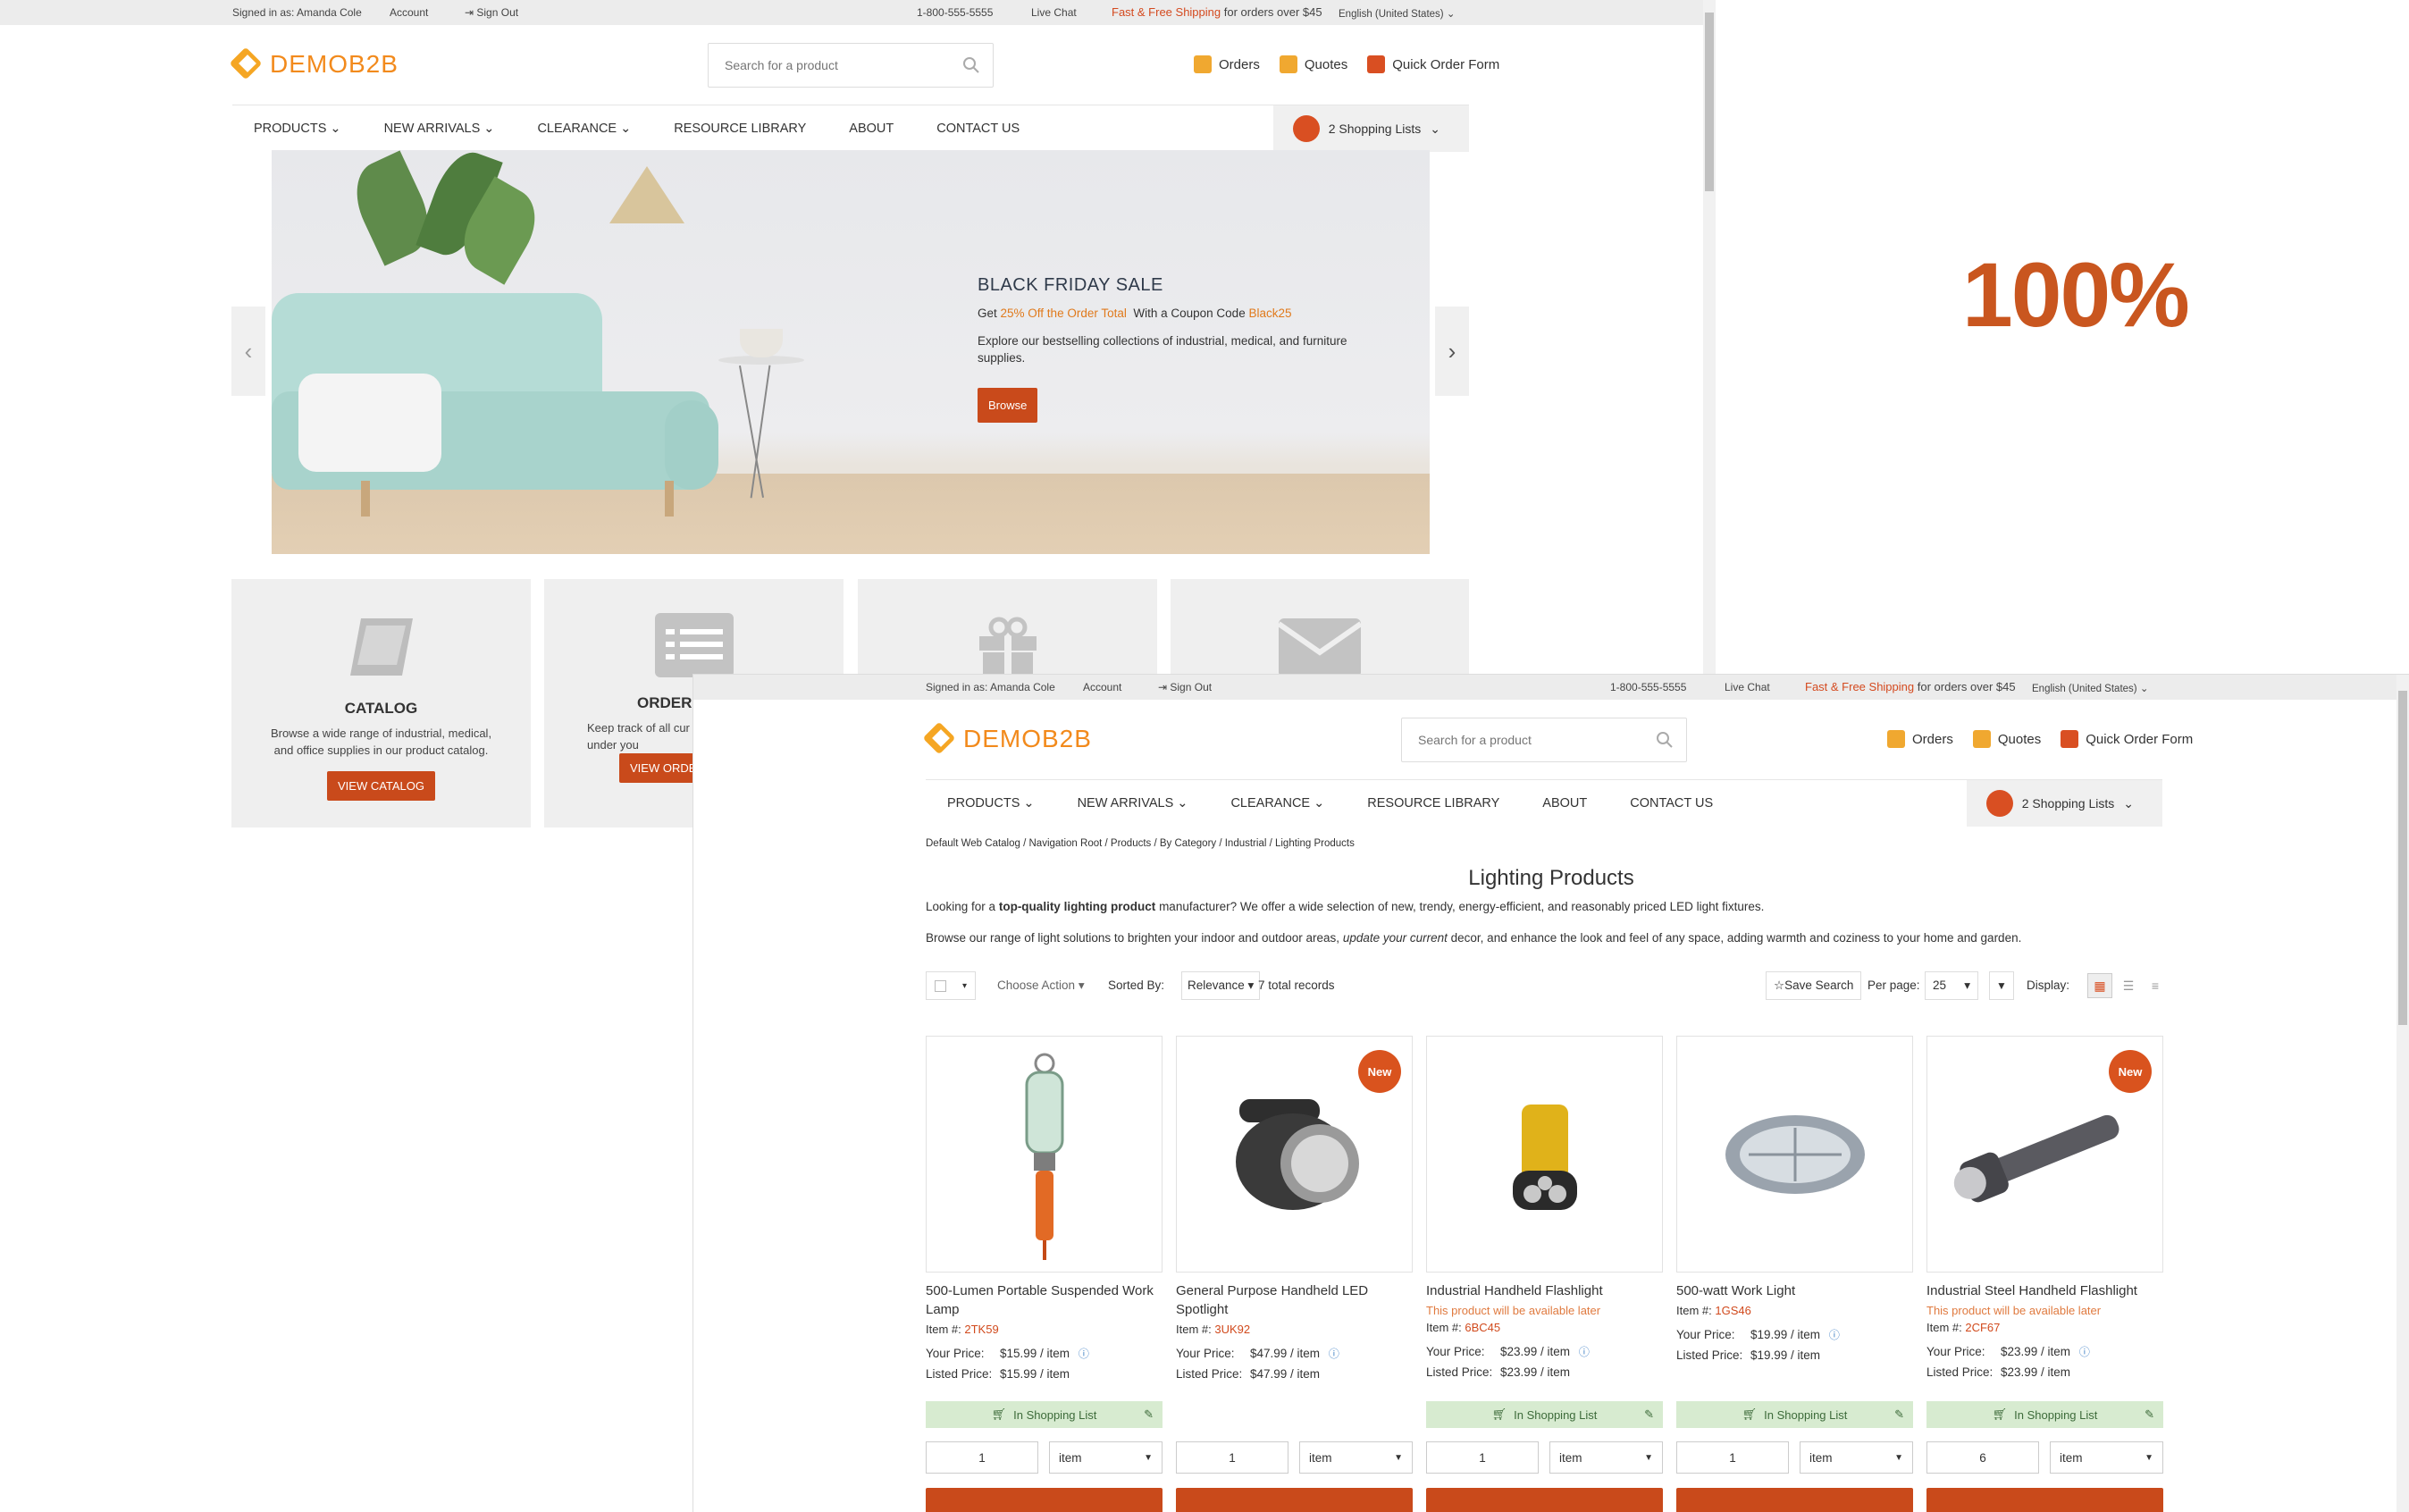 This screenshot has height=1512, width=2409. Describe the element at coordinates (1041, 986) in the screenshot. I see `choose-action-dropdown: Choose Action ▾` at that location.